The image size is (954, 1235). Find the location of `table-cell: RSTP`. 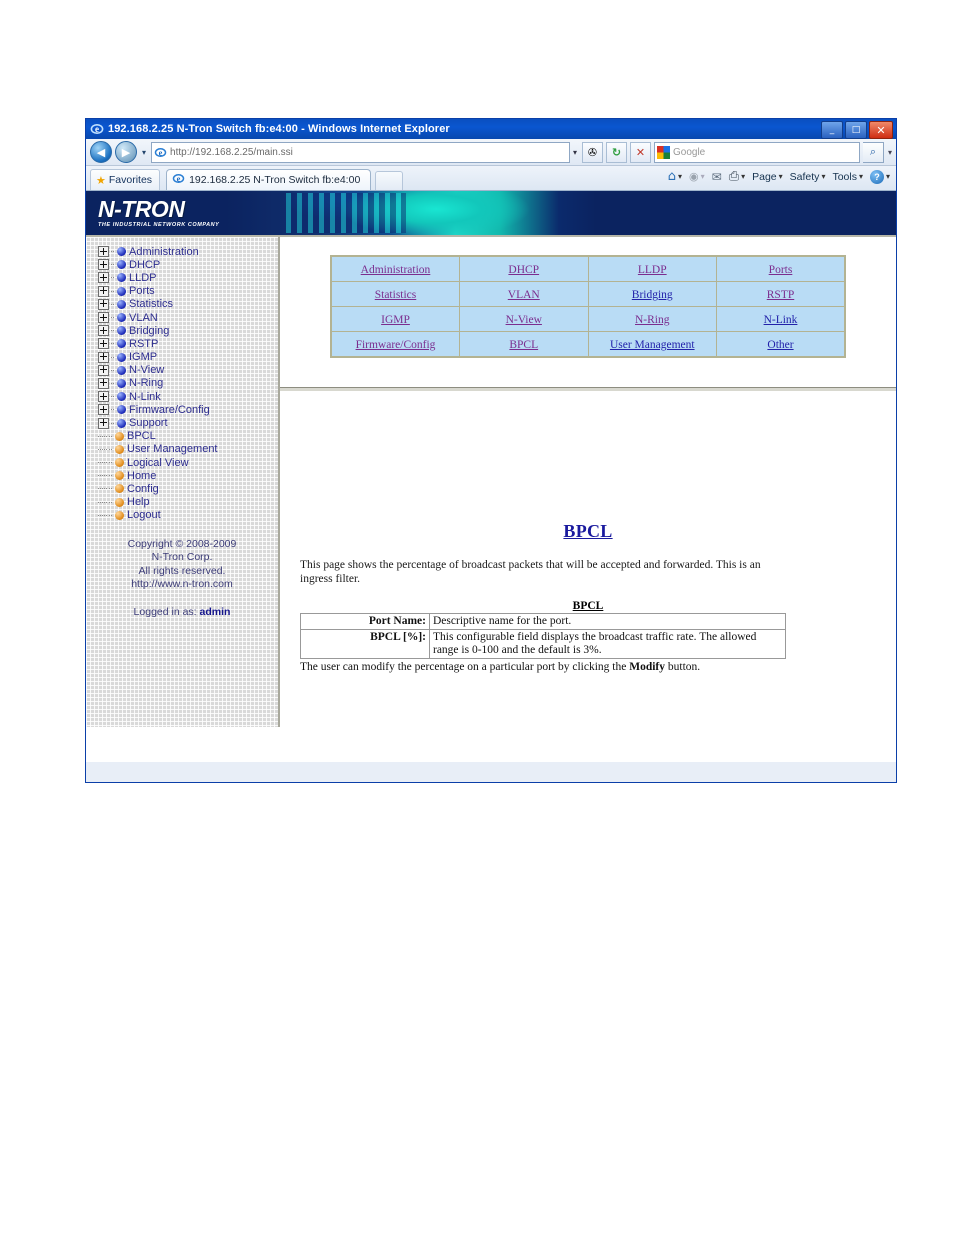

table-cell: RSTP is located at coordinates (781, 294).